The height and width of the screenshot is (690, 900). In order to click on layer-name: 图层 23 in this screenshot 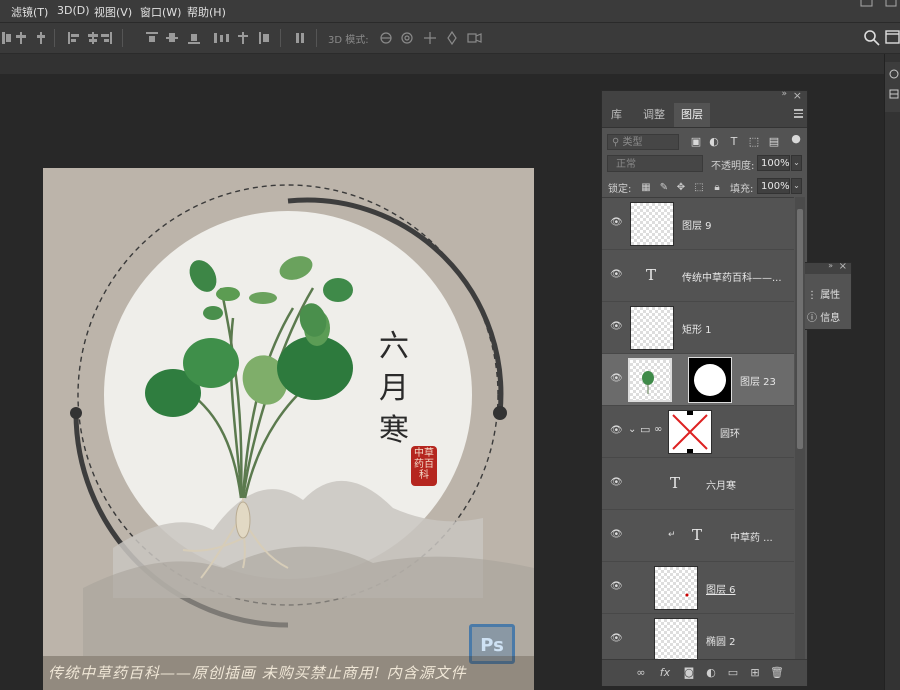, I will do `click(758, 382)`.